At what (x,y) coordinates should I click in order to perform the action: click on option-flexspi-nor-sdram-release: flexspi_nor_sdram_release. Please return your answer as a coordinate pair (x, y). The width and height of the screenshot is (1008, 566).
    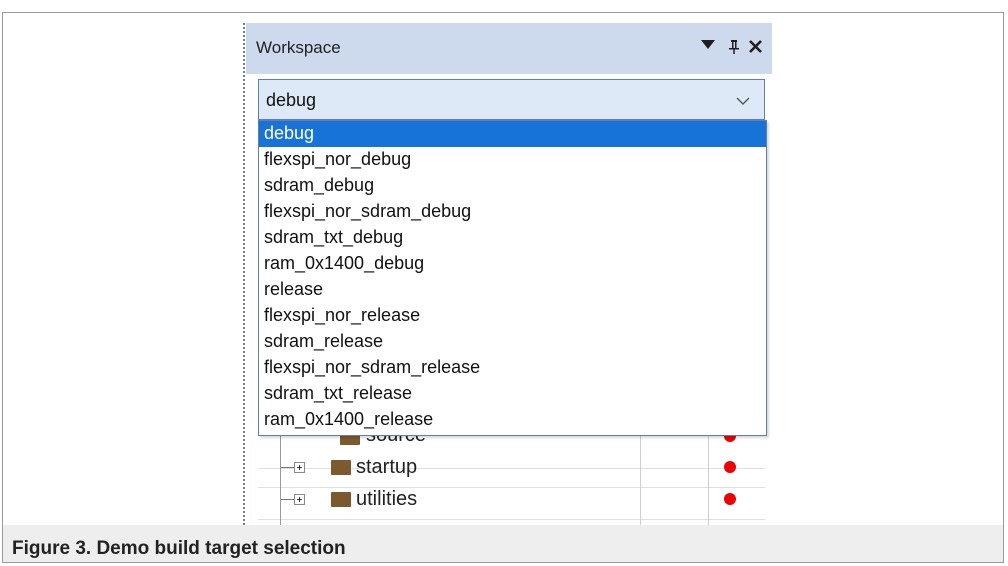
    Looking at the image, I should click on (512, 368).